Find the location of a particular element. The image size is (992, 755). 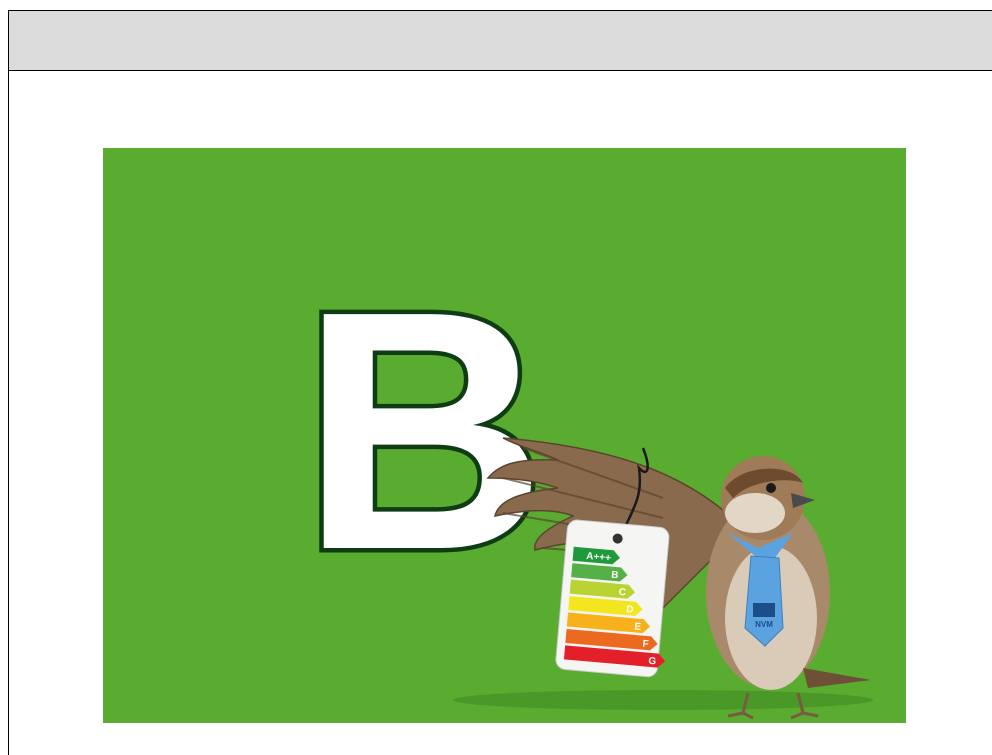

energy-bar-label: C is located at coordinates (622, 593).